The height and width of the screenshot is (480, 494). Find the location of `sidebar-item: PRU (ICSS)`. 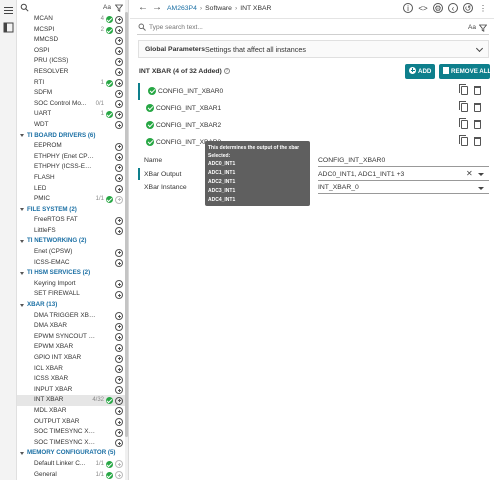

sidebar-item: PRU (ICSS) is located at coordinates (71, 61).